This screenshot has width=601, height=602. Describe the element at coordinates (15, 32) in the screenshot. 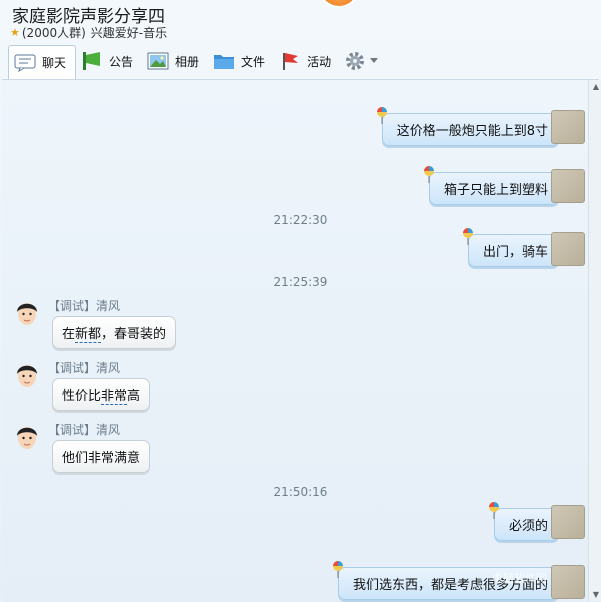

I see `star-icon: ★` at that location.